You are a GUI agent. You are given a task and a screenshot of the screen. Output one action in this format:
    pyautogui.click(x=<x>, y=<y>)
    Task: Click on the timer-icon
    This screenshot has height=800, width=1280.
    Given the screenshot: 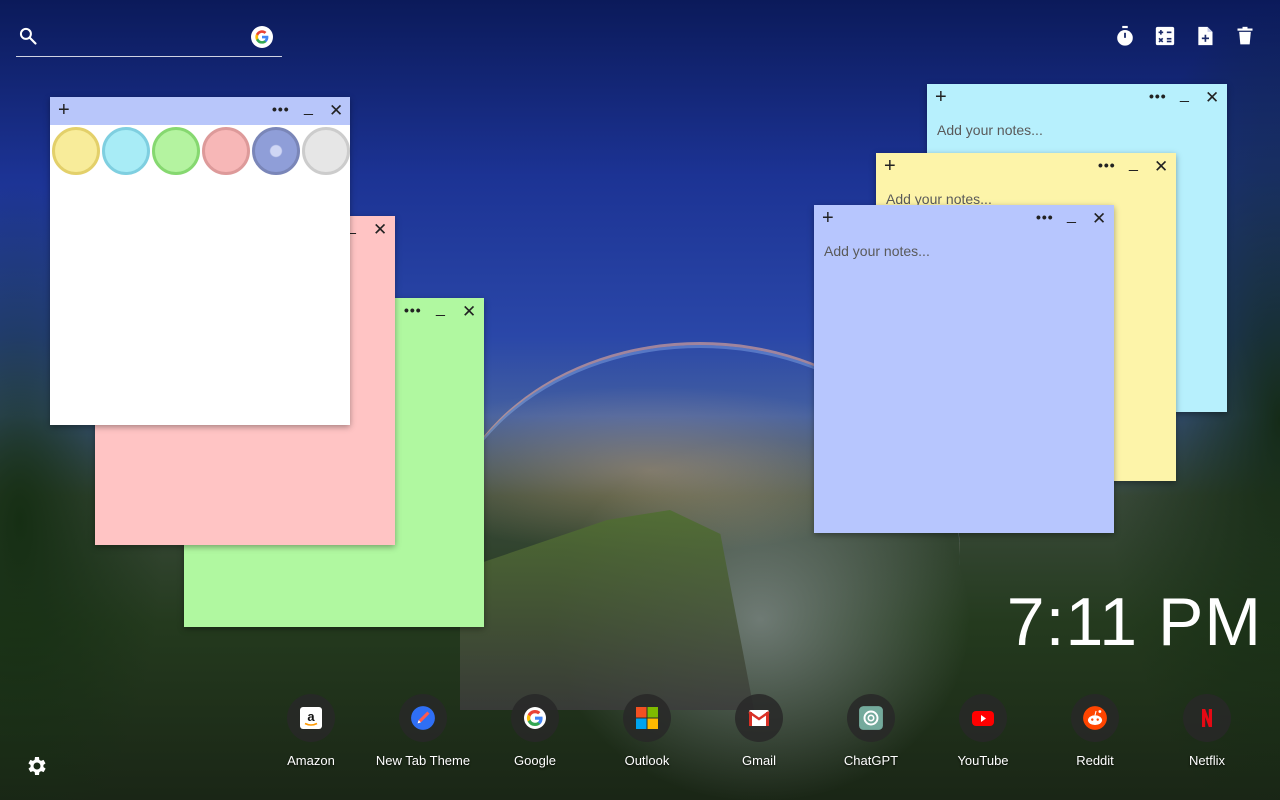 What is the action you would take?
    pyautogui.click(x=1125, y=36)
    